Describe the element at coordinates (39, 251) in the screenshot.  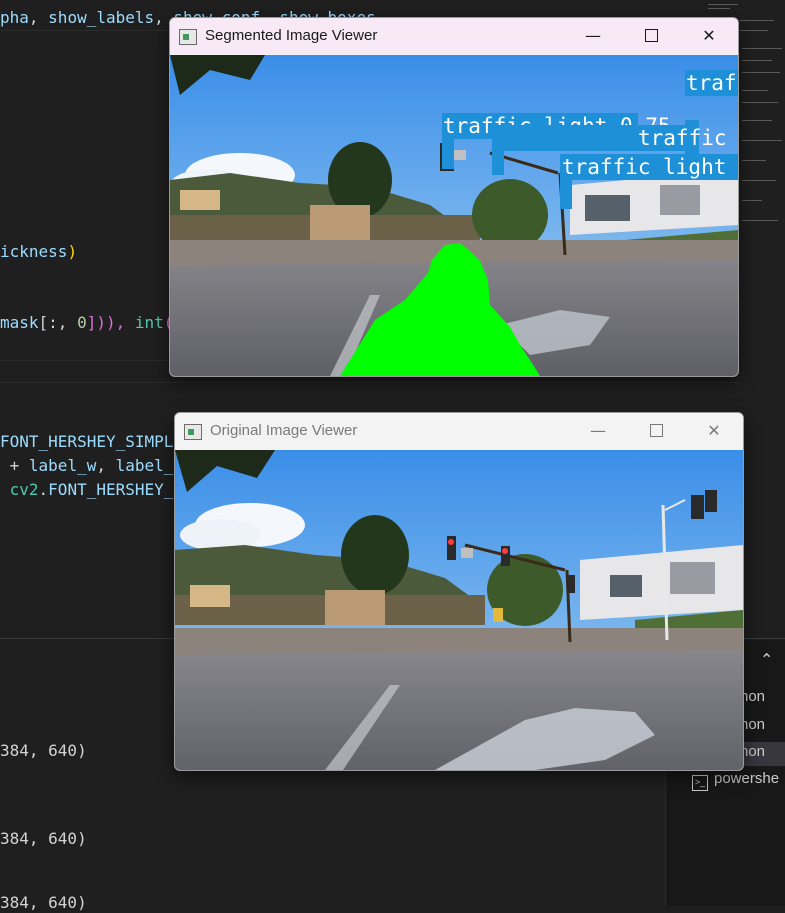
I see `code-line: ickness)` at that location.